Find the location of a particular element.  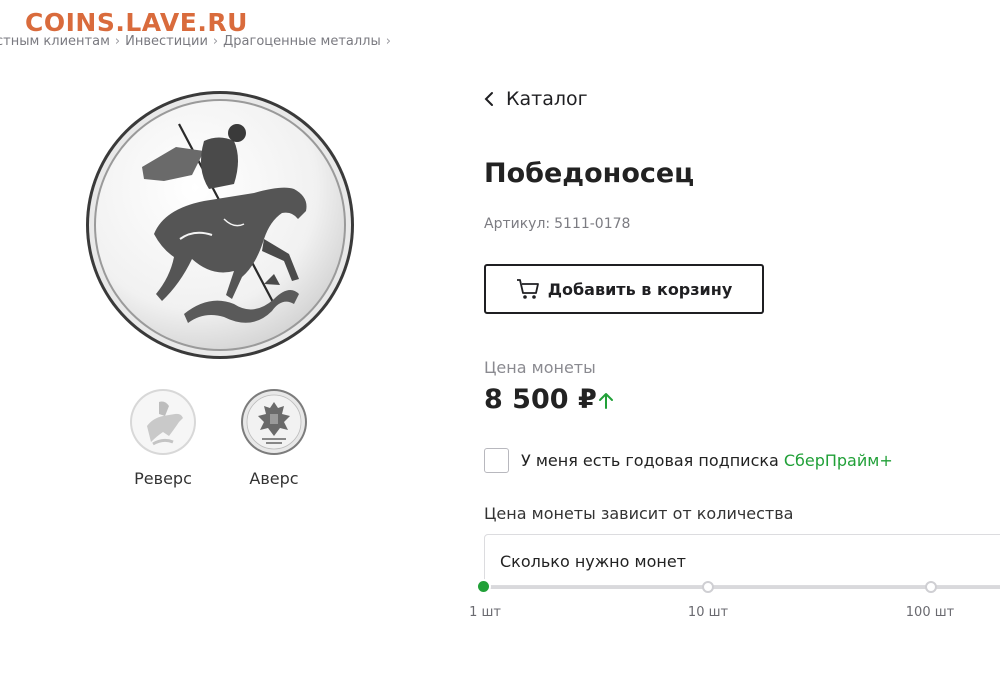

breadcrumb-item: стным клиентам is located at coordinates (55, 41).